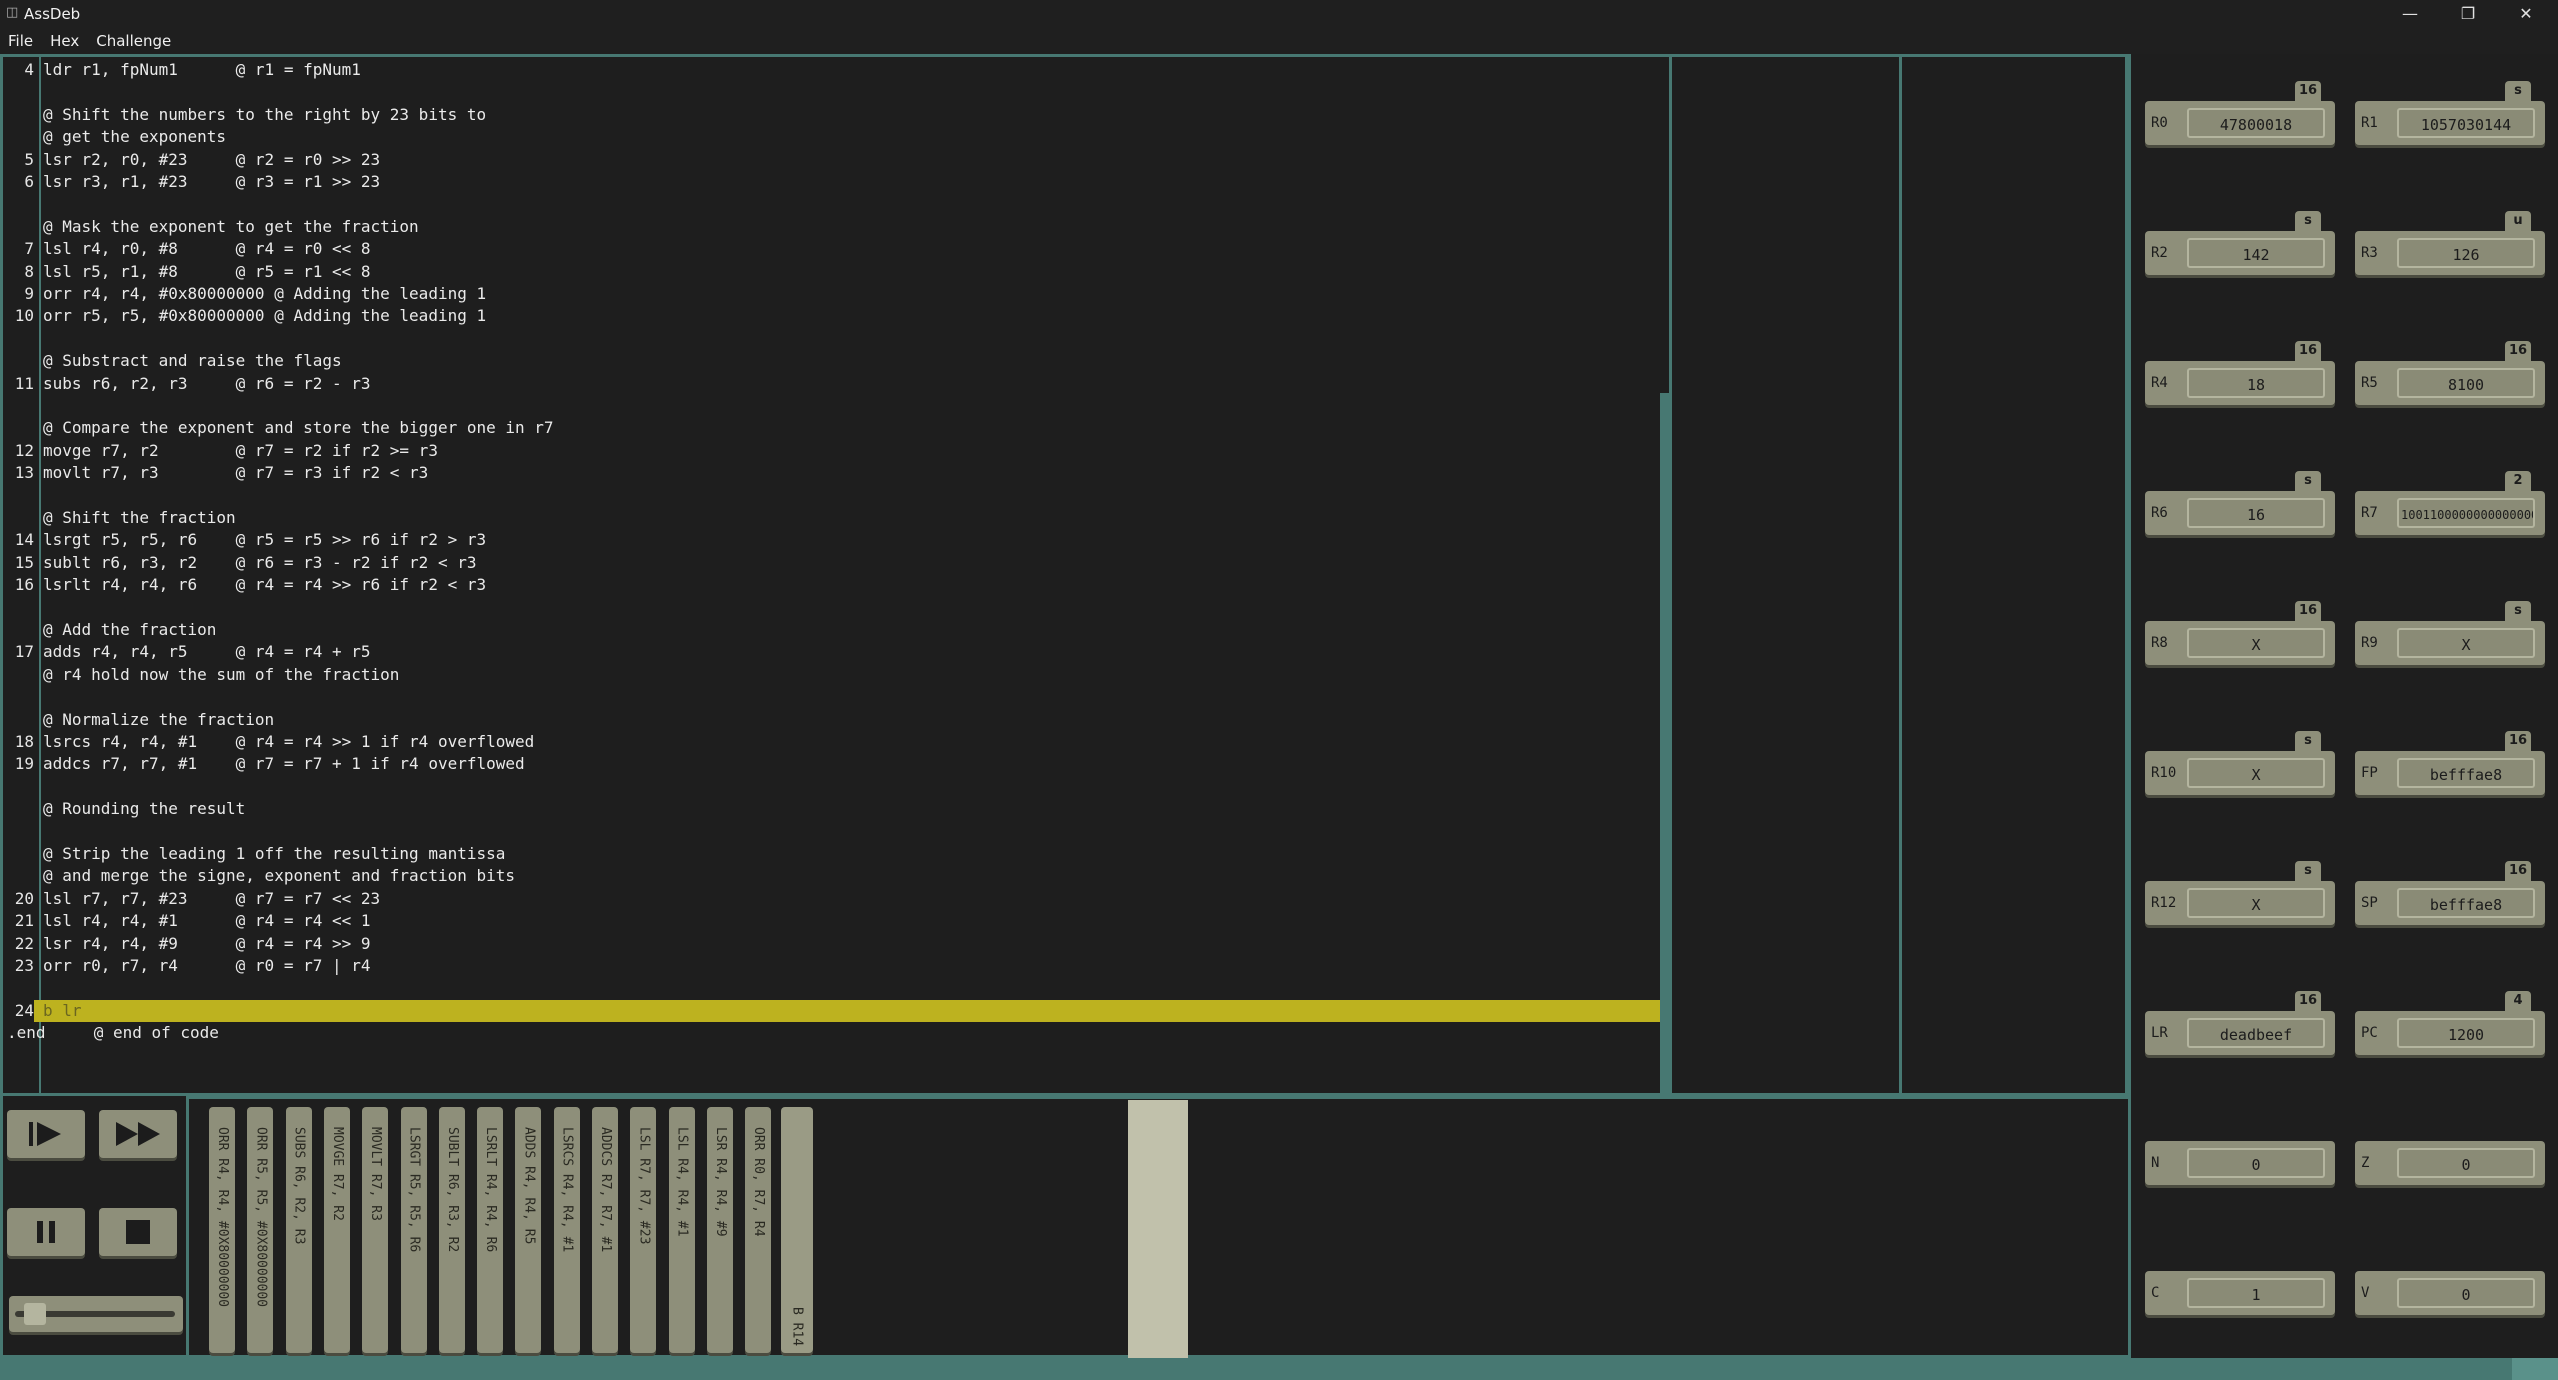 This screenshot has width=2558, height=1380. Describe the element at coordinates (836, 652) in the screenshot. I see `code-line: 17 adds r4, r4, r5 @ r4 = r4 + r5` at that location.